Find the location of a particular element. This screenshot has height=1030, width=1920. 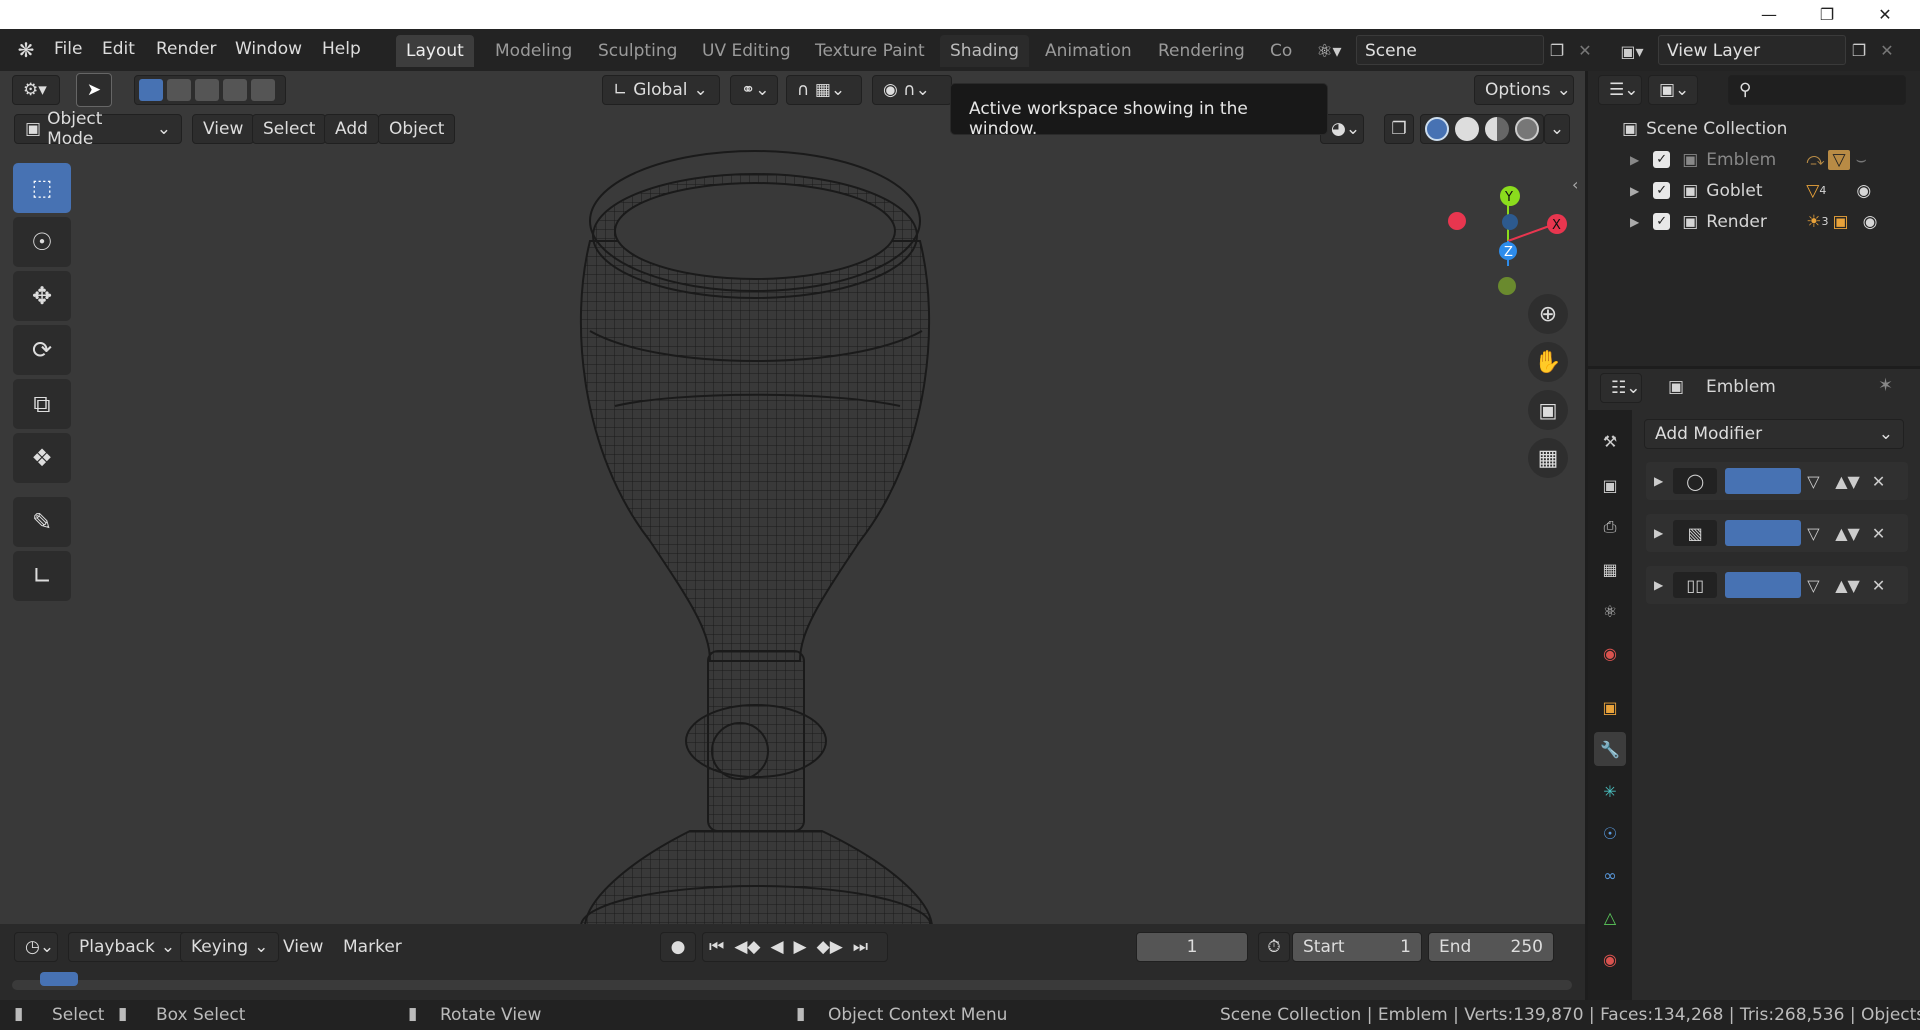

menu-view: View is located at coordinates (223, 129).